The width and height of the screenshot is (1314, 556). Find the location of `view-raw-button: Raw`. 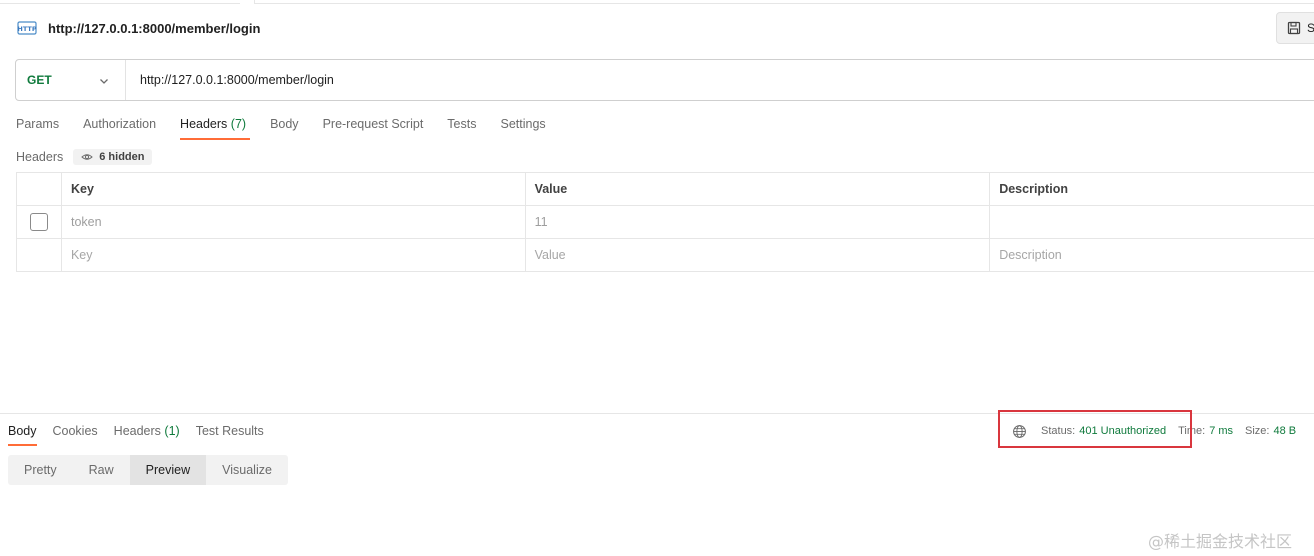

view-raw-button: Raw is located at coordinates (101, 470).